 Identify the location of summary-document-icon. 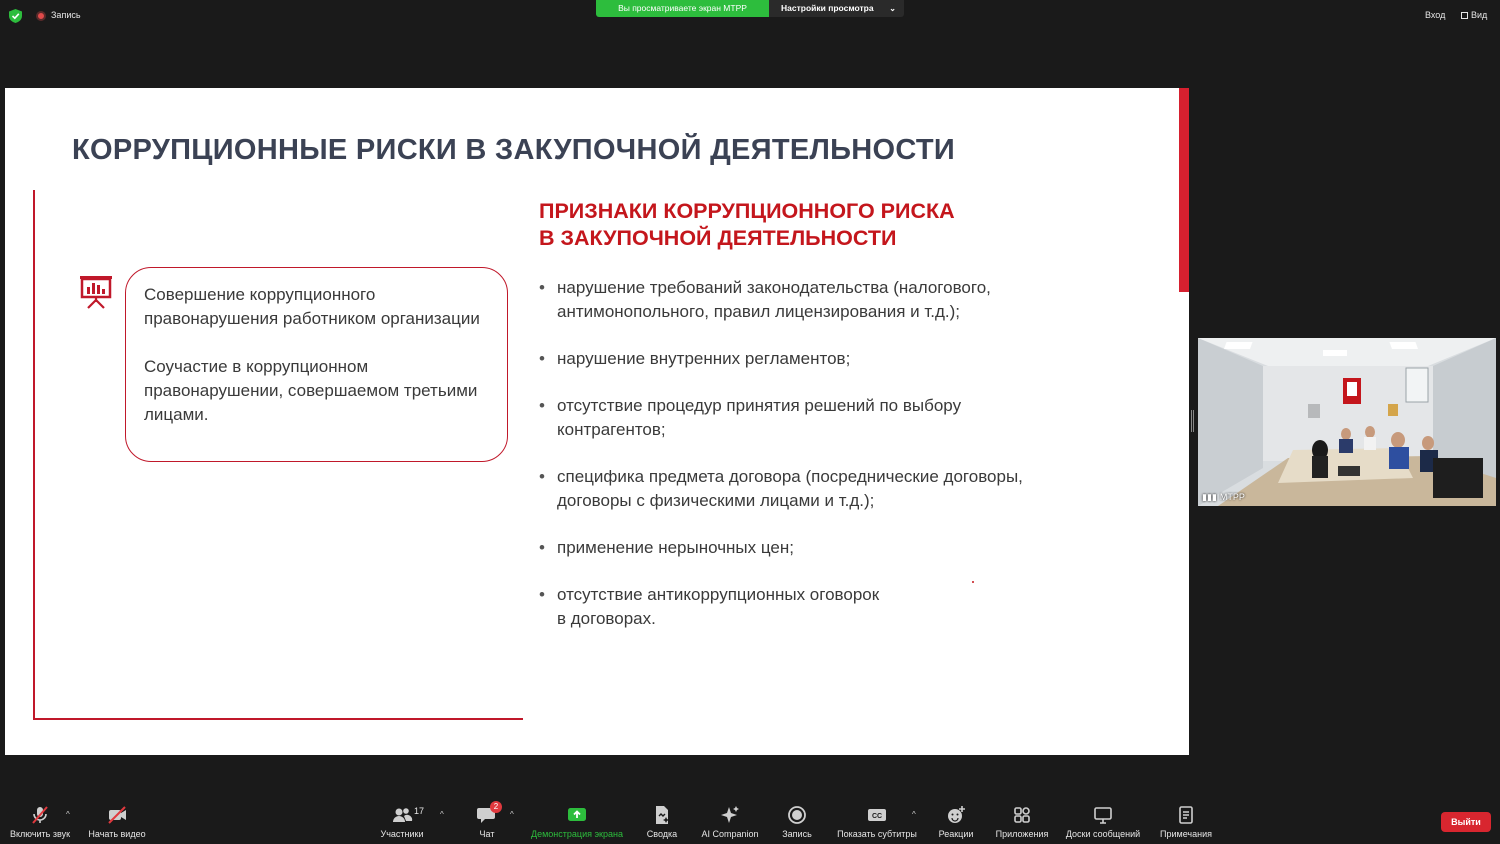
(662, 815).